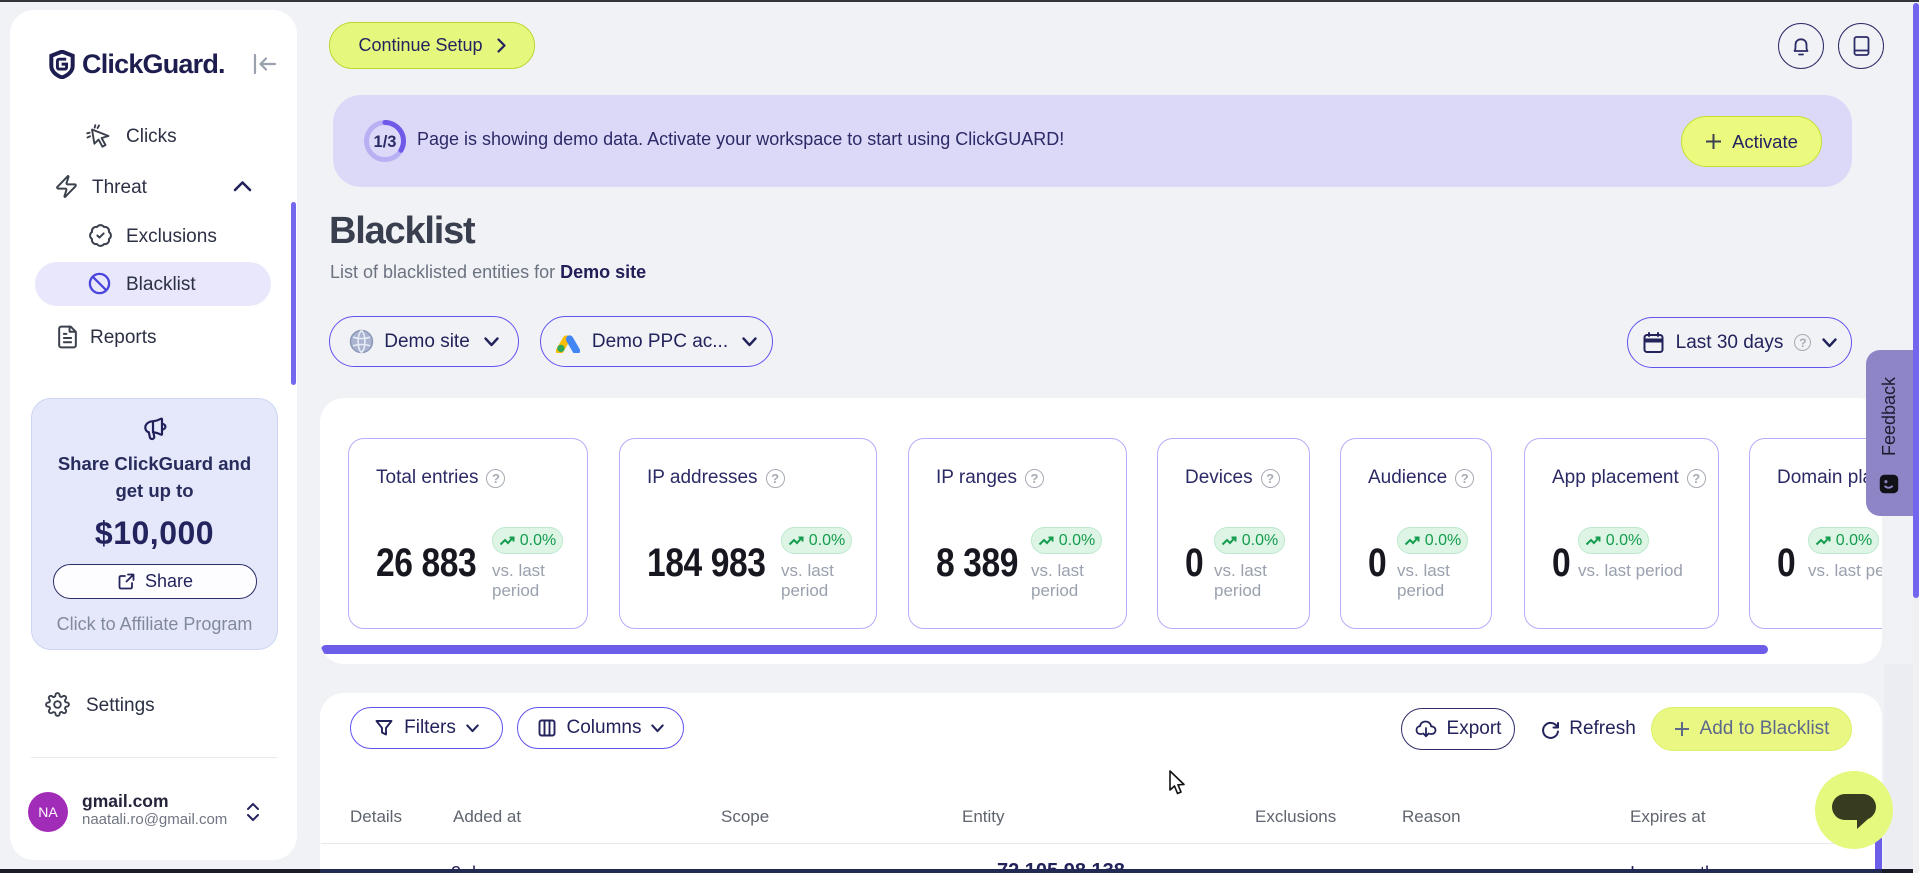  What do you see at coordinates (385, 142) in the screenshot?
I see `svg-text: 1/3` at bounding box center [385, 142].